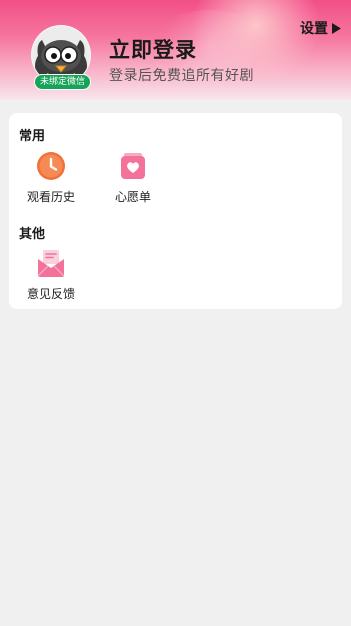 The height and width of the screenshot is (626, 351). What do you see at coordinates (32, 136) in the screenshot?
I see `section-title-common: 常用` at bounding box center [32, 136].